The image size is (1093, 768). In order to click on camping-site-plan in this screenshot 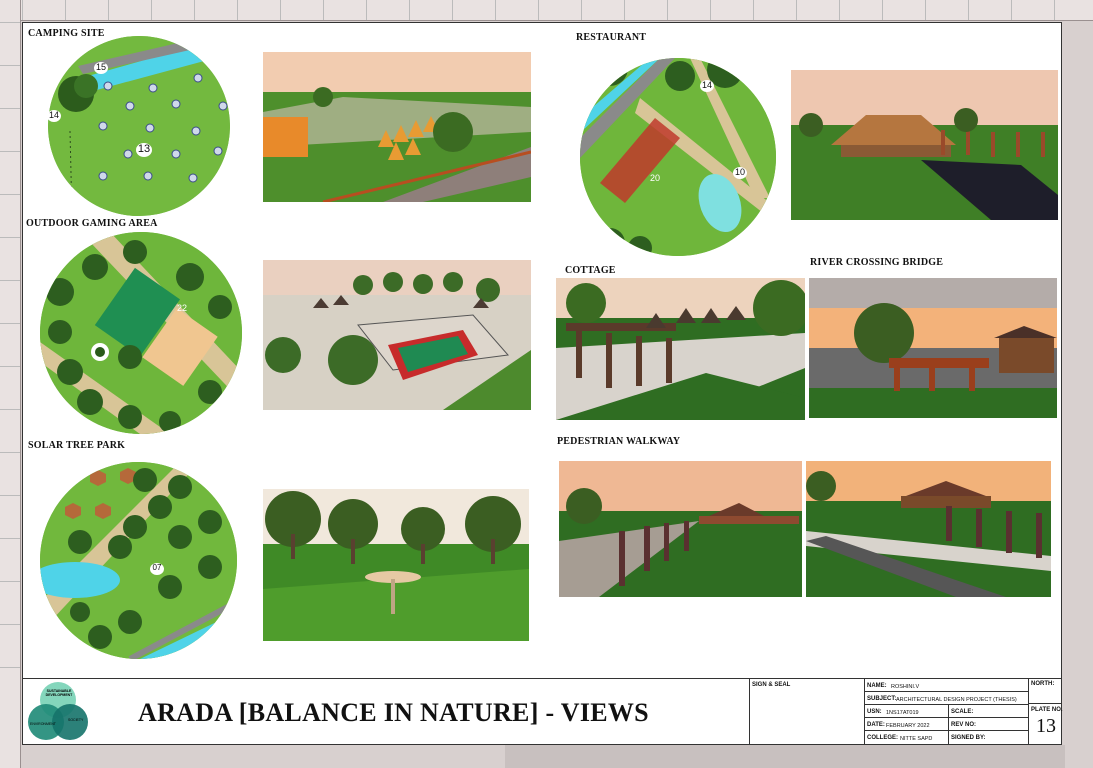, I will do `click(139, 126)`.